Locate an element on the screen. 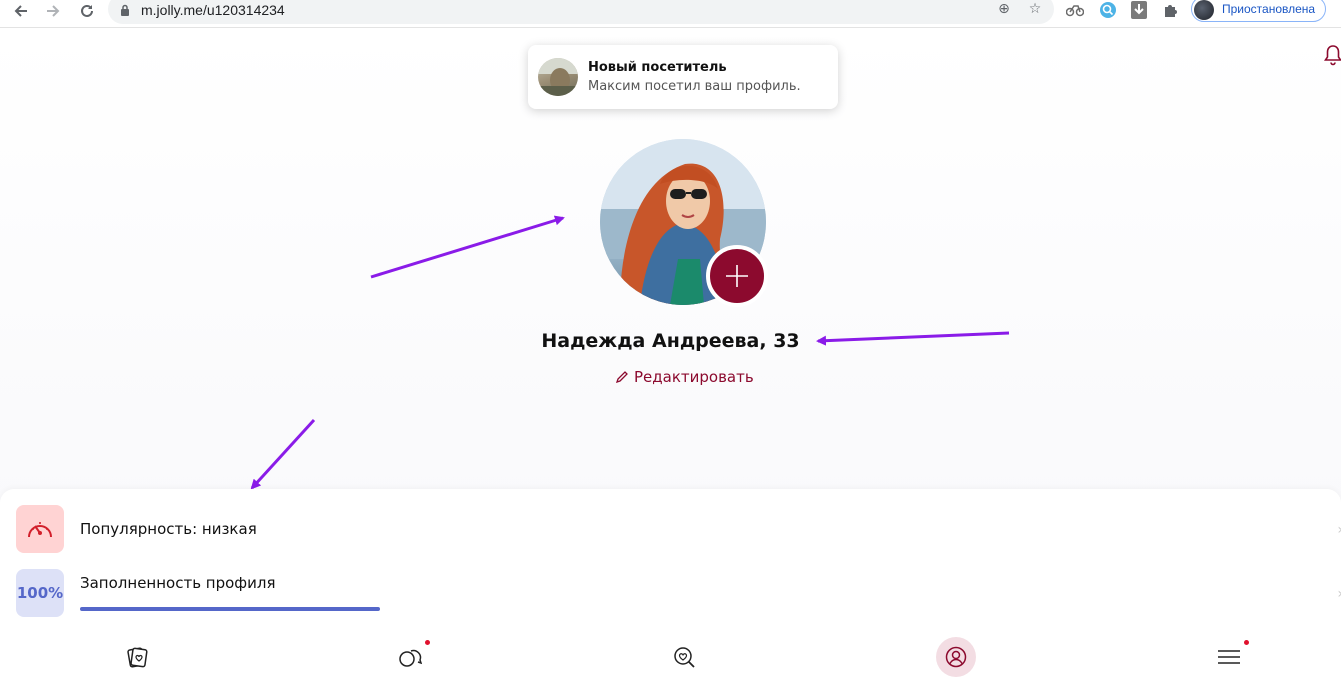  bookmark-star-icon: ☆ is located at coordinates (1035, 9).